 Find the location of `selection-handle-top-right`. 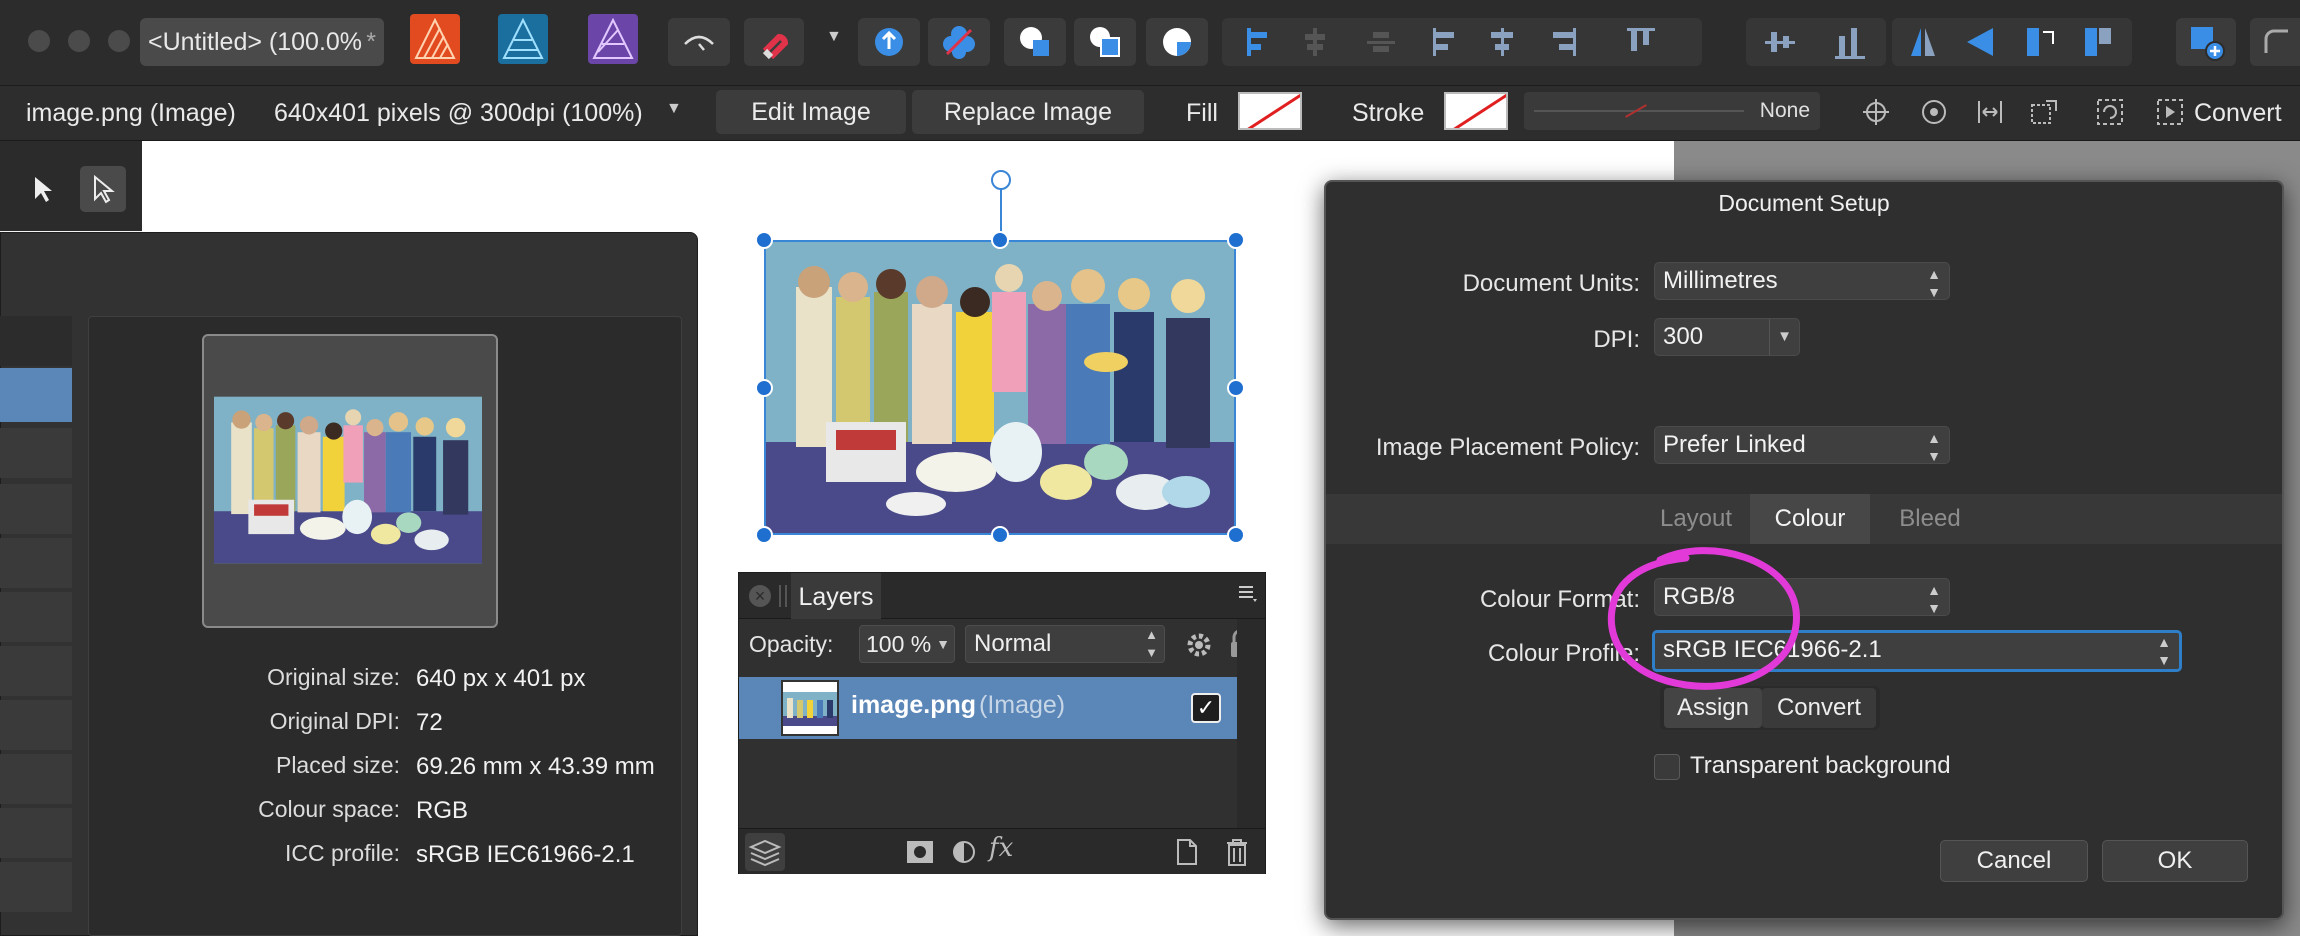

selection-handle-top-right is located at coordinates (1236, 240).